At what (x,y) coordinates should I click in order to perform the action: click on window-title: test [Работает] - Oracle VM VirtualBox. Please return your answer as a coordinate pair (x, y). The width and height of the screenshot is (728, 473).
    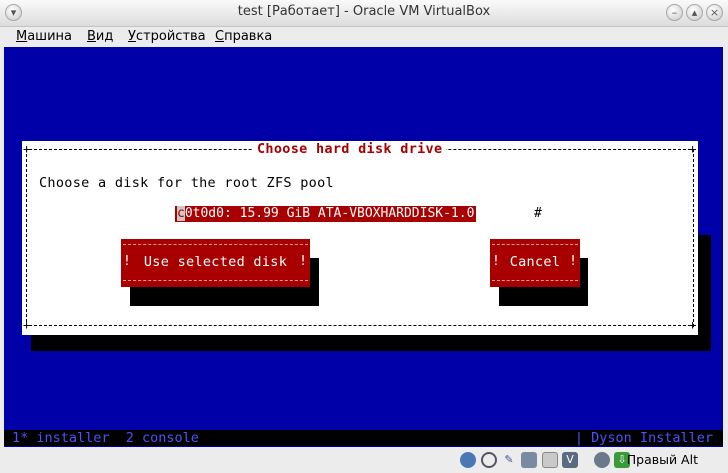
    Looking at the image, I should click on (364, 11).